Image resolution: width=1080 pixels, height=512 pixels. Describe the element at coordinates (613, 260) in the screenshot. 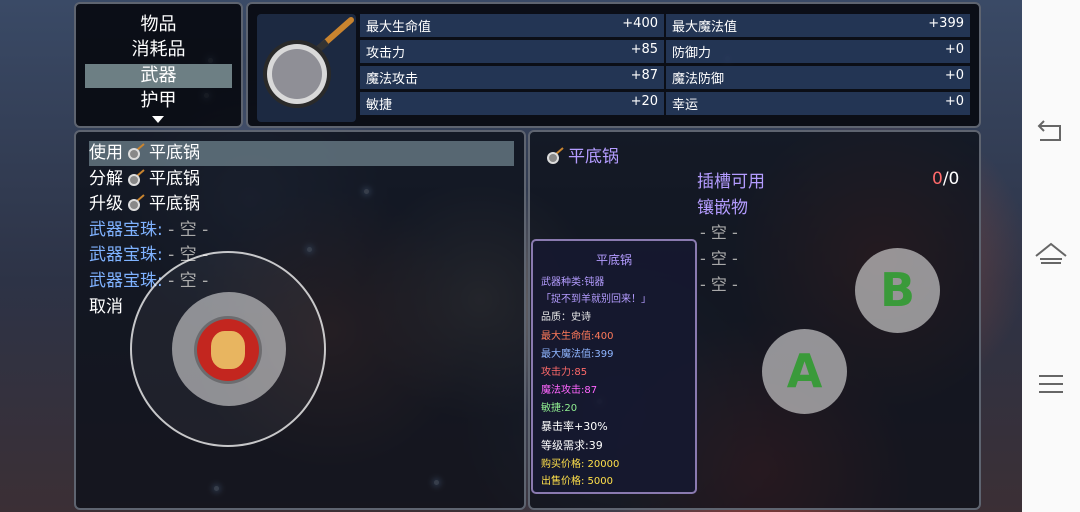

I see `tooltip-title: 平底锅` at that location.